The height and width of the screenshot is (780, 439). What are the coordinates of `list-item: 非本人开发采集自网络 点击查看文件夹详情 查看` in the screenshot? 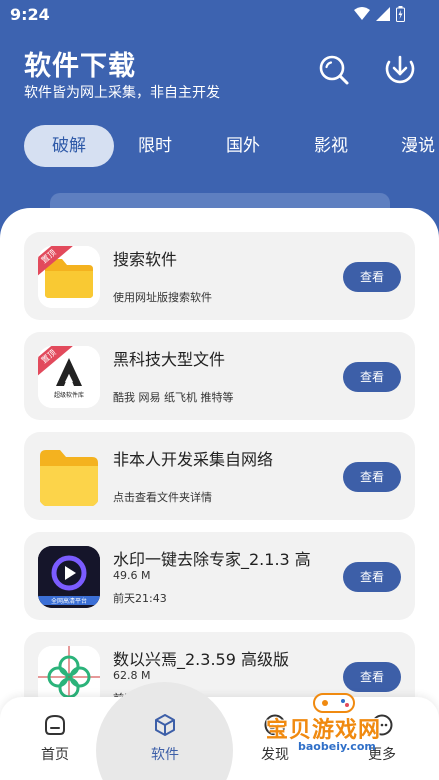 It's located at (219, 476).